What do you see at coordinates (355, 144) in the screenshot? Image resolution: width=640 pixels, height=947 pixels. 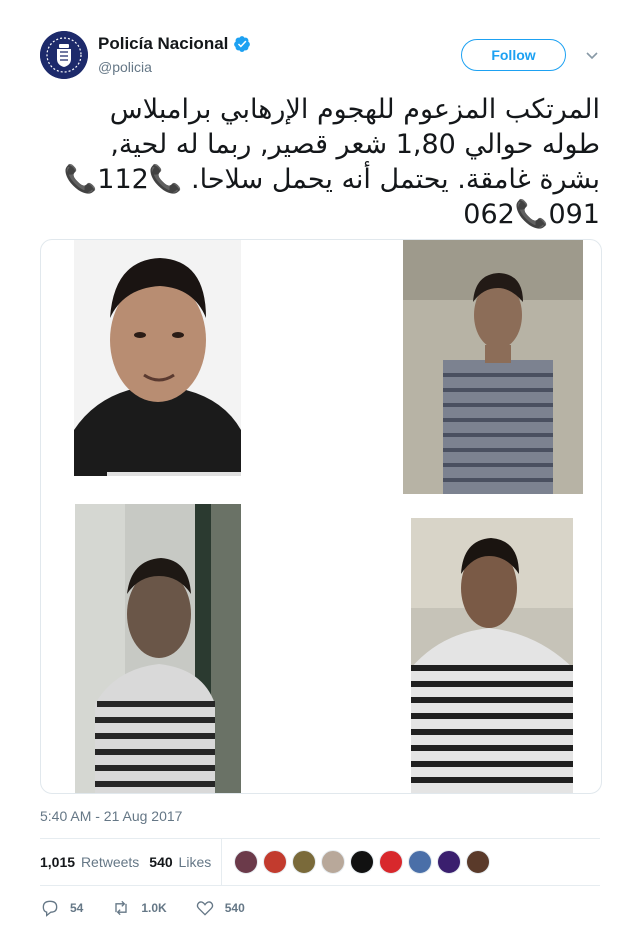 I see `tweet-text-line: طوله حوالي 1,80 شعر قصير, ربما له لحية,` at bounding box center [355, 144].